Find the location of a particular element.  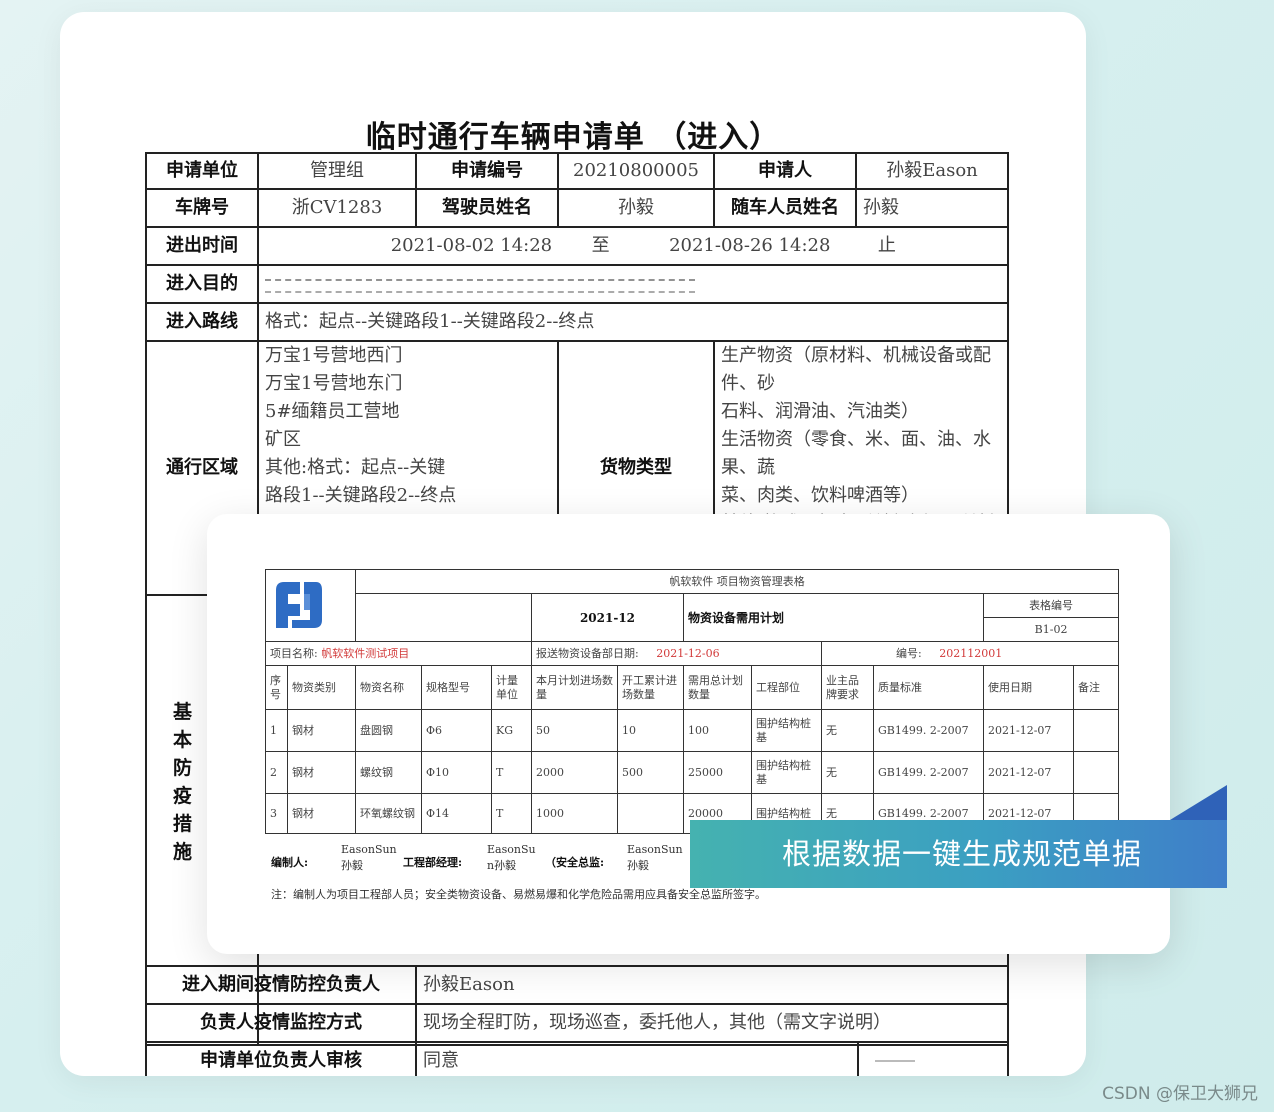

applicant-label: 申请人 is located at coordinates (785, 171).